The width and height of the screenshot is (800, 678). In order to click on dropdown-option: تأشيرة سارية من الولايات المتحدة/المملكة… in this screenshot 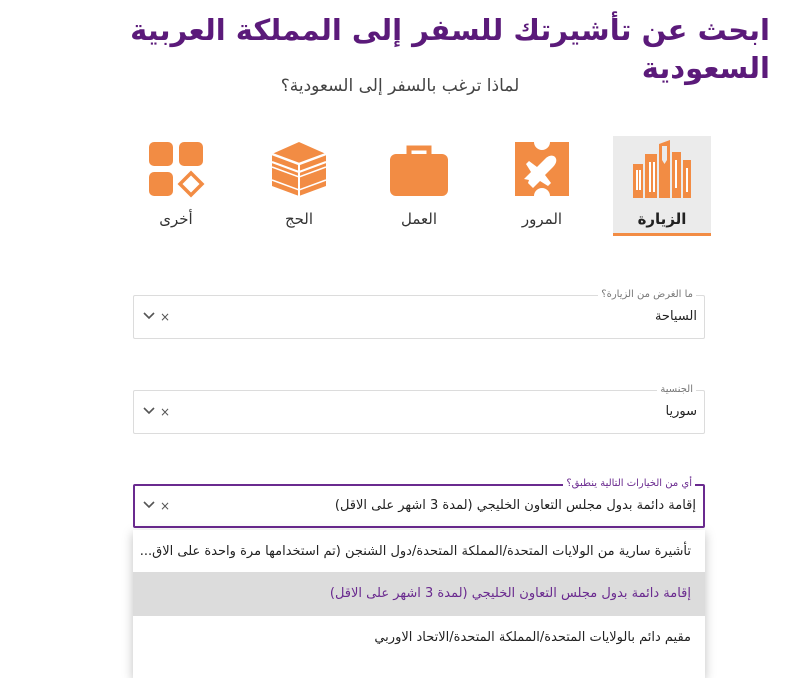, I will do `click(419, 552)`.